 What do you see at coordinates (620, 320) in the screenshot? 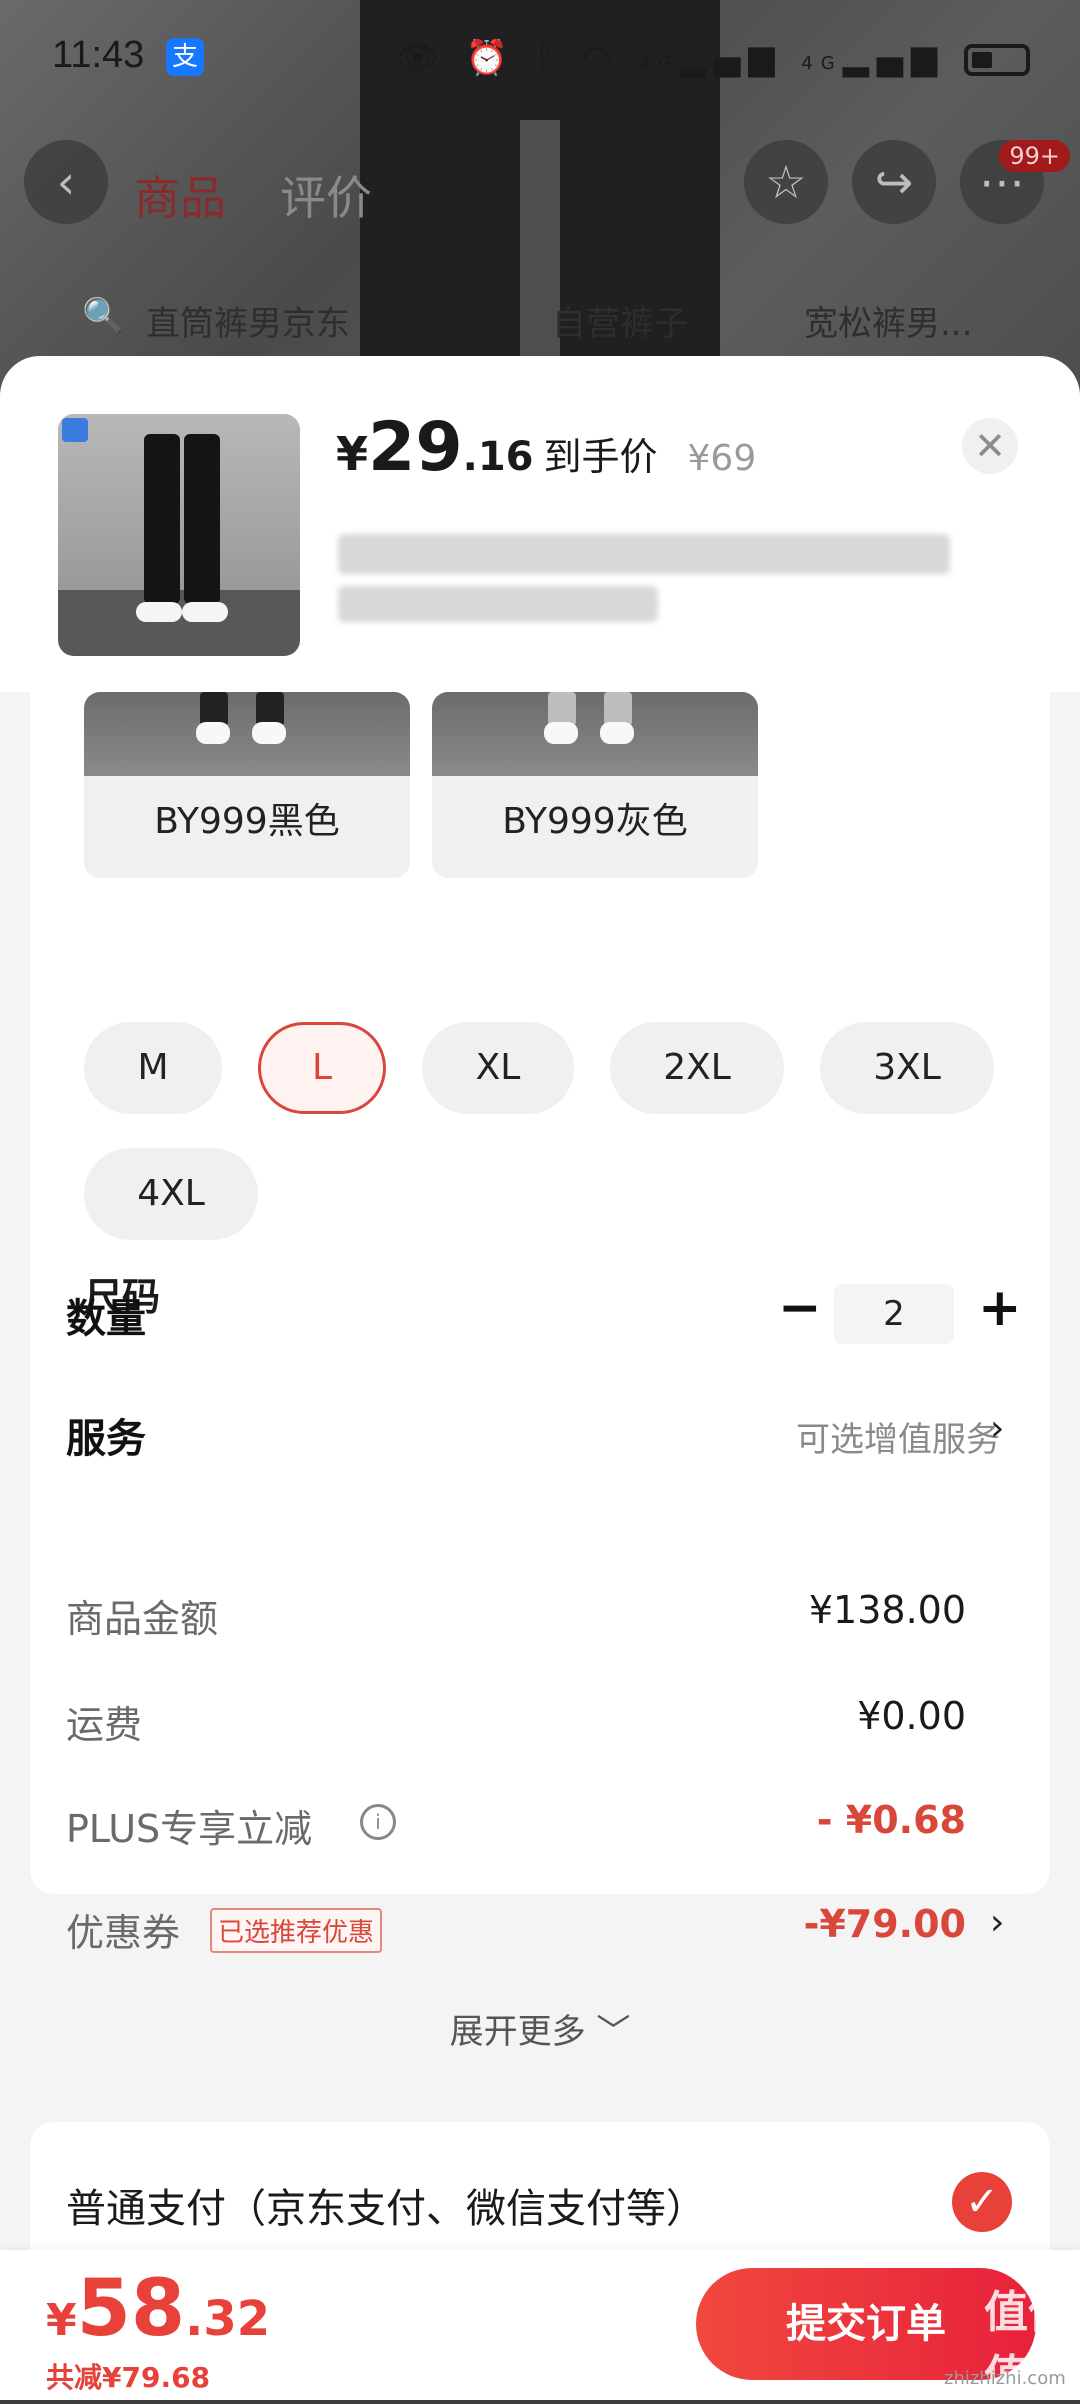
I see `suggestion-item: 自营裤子` at bounding box center [620, 320].